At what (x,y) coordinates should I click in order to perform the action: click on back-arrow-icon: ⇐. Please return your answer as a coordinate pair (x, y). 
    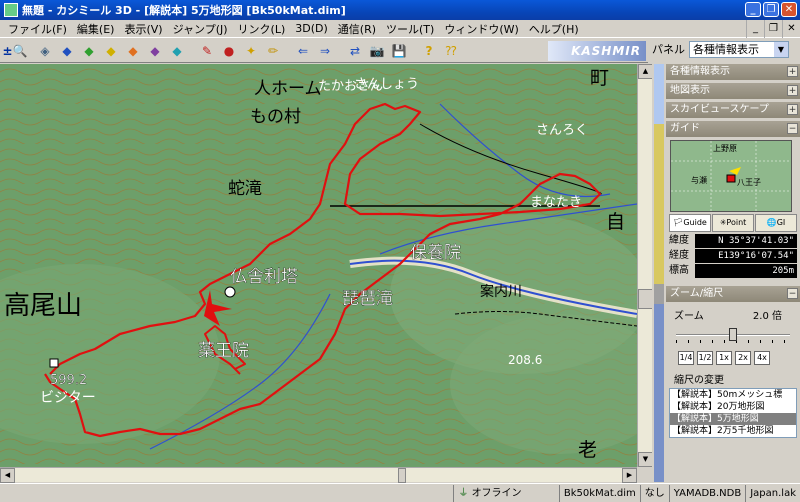
    Looking at the image, I should click on (303, 51).